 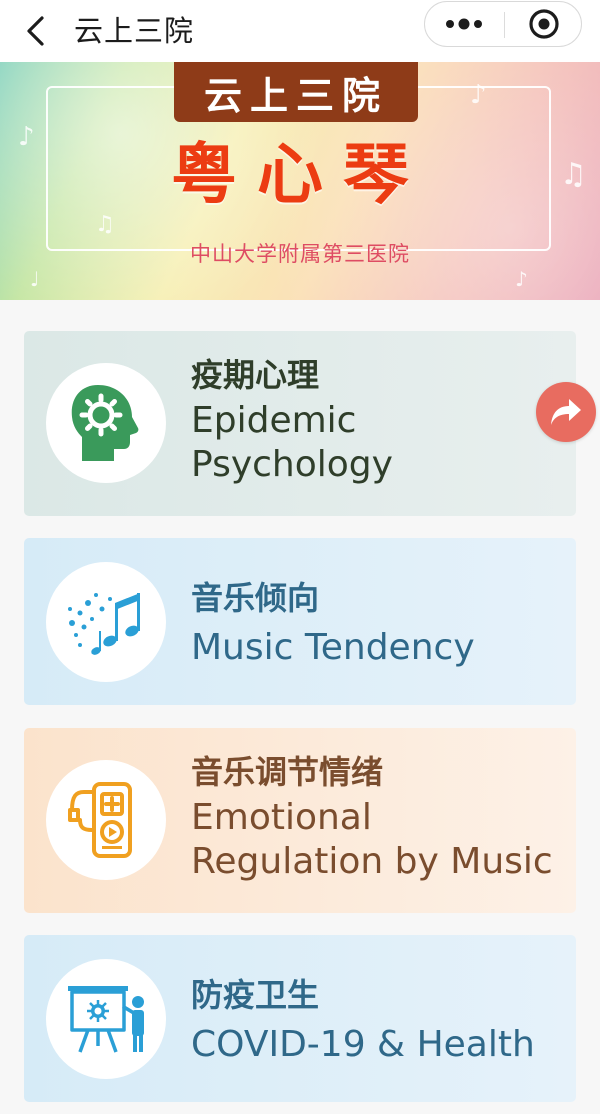 What do you see at coordinates (292, 464) in the screenshot?
I see `card-title-en-line2: Psychology` at bounding box center [292, 464].